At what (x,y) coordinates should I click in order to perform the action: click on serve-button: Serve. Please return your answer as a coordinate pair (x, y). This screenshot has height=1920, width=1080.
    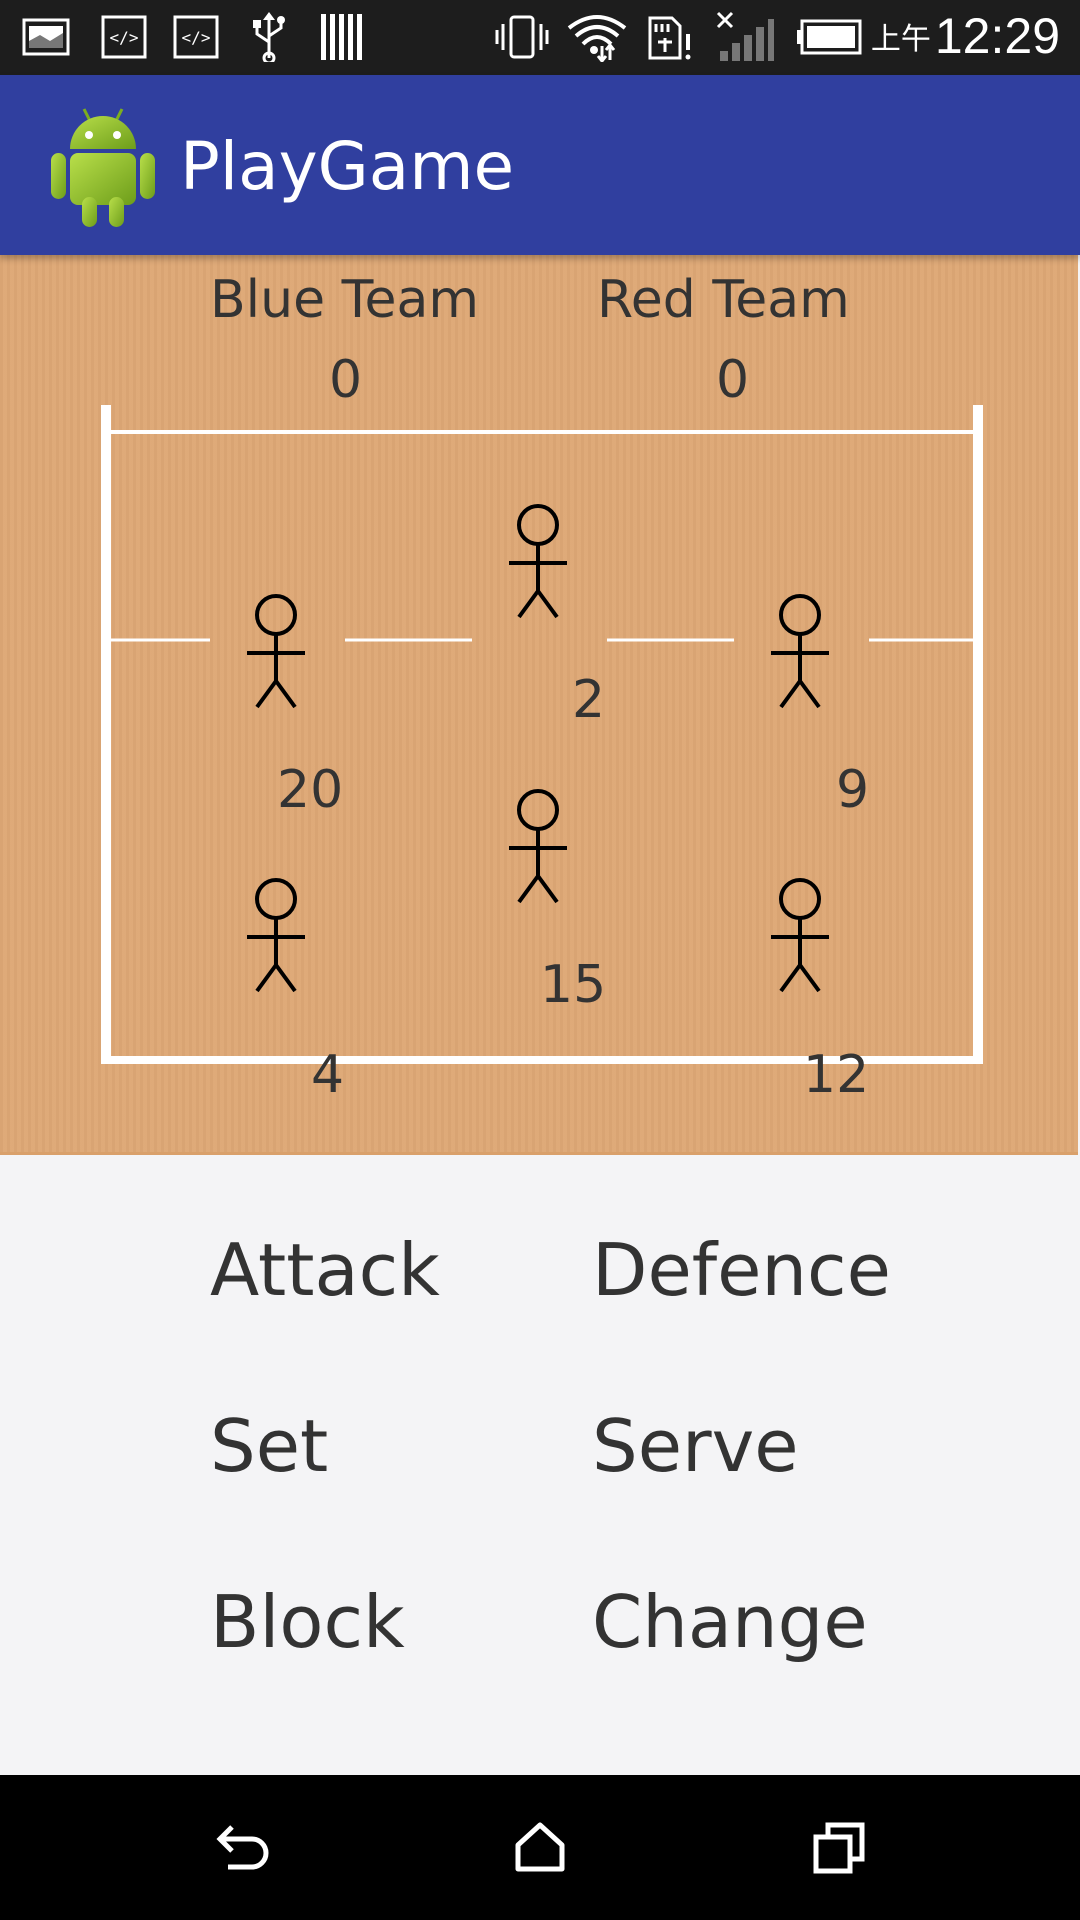
    Looking at the image, I should click on (695, 1446).